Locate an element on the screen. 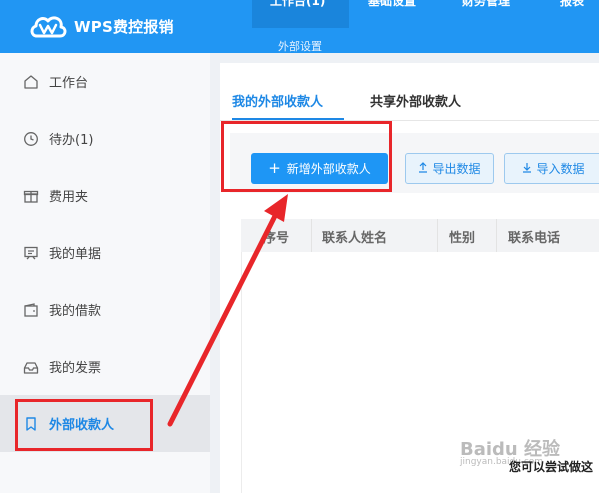  sidebar-item-workbench: 工作台 is located at coordinates (105, 81).